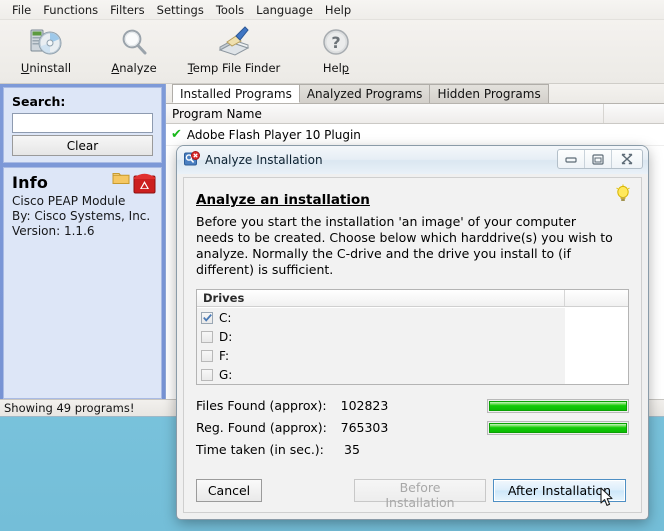 This screenshot has width=664, height=531. I want to click on drive-row-c: C:, so click(381, 317).